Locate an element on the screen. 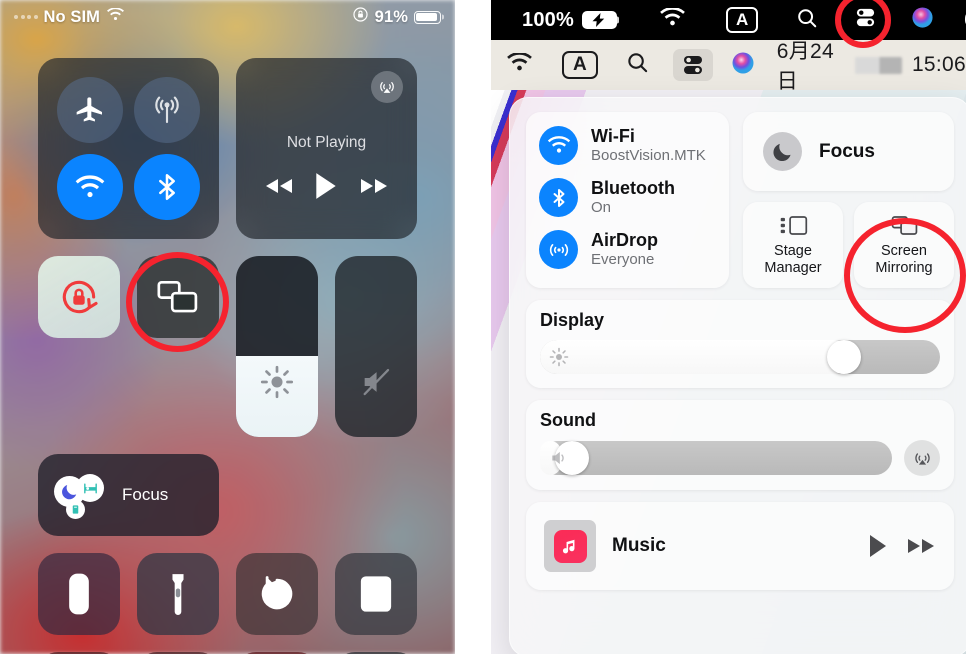 The height and width of the screenshot is (654, 966). menubar2-search-icon is located at coordinates (637, 65).